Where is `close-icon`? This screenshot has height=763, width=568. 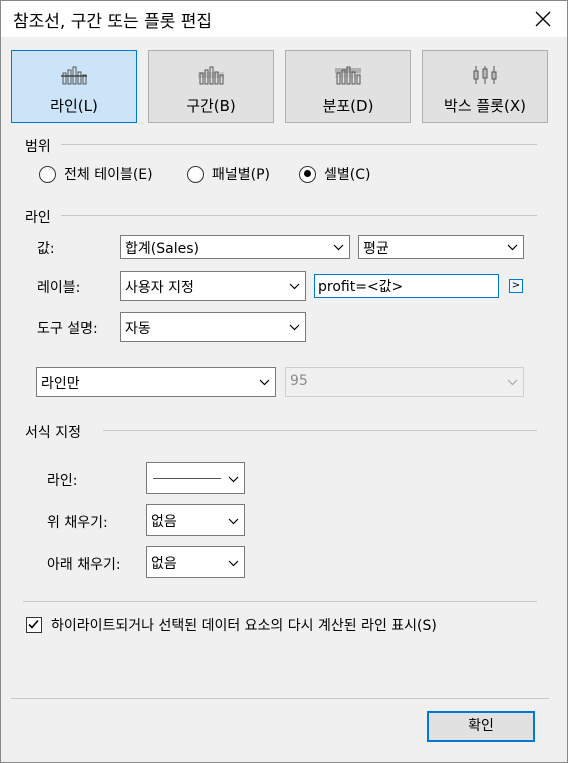
close-icon is located at coordinates (543, 19).